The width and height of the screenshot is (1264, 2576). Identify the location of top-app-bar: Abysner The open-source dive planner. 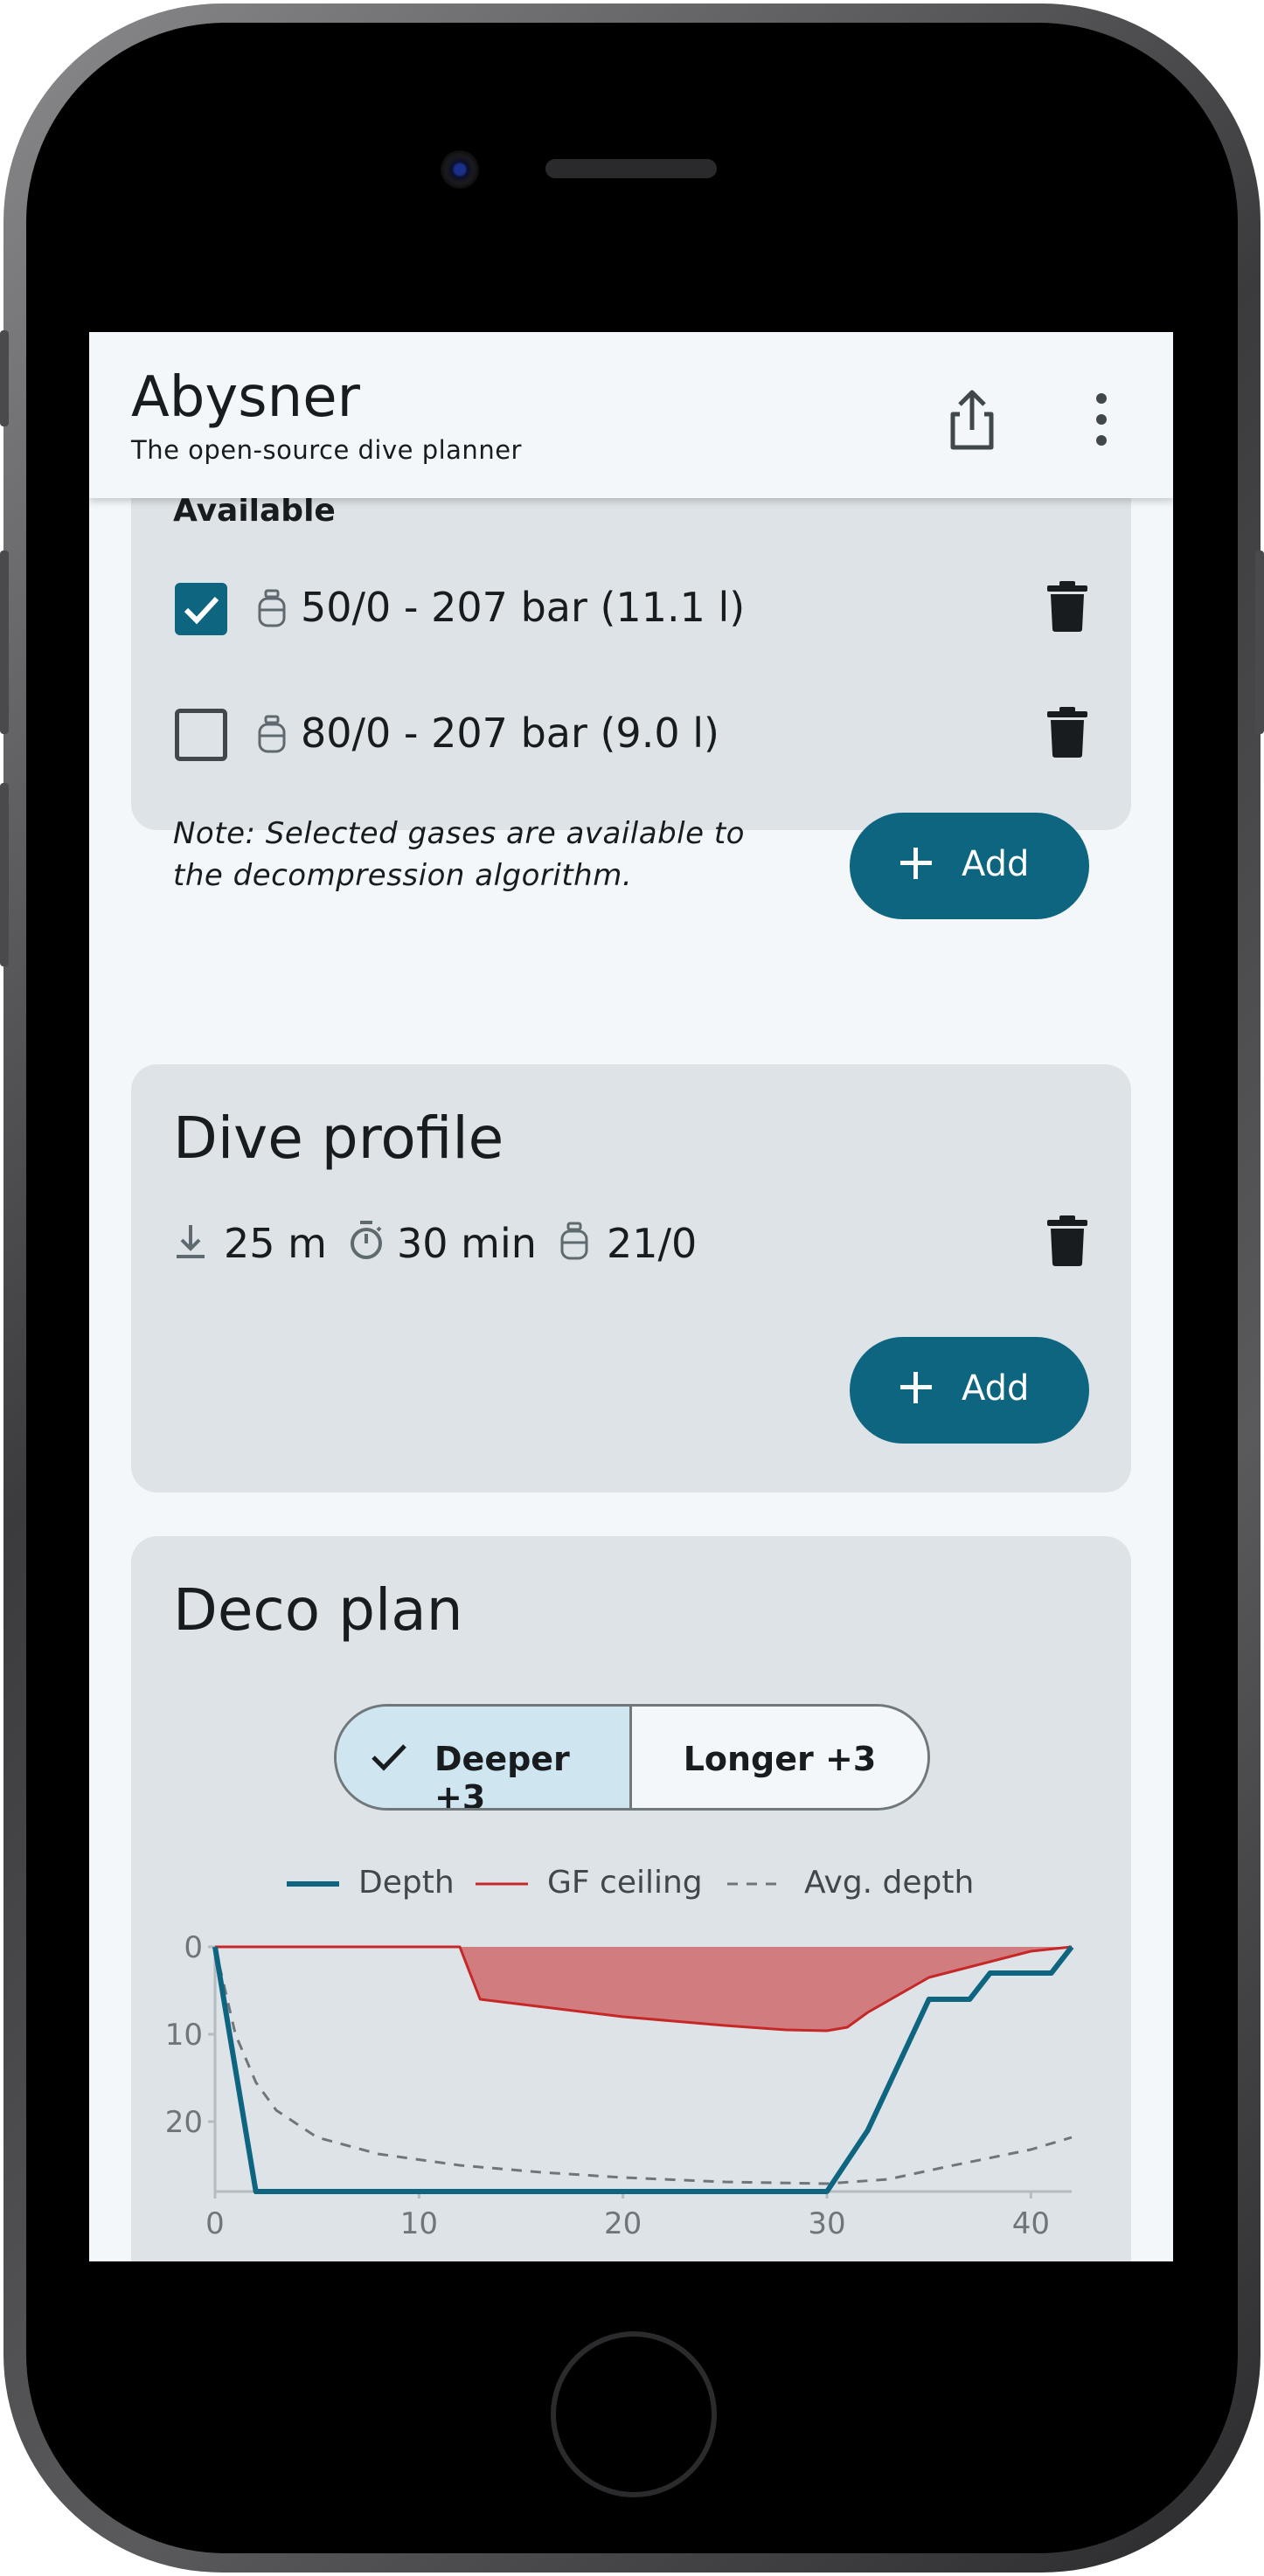
(631, 415).